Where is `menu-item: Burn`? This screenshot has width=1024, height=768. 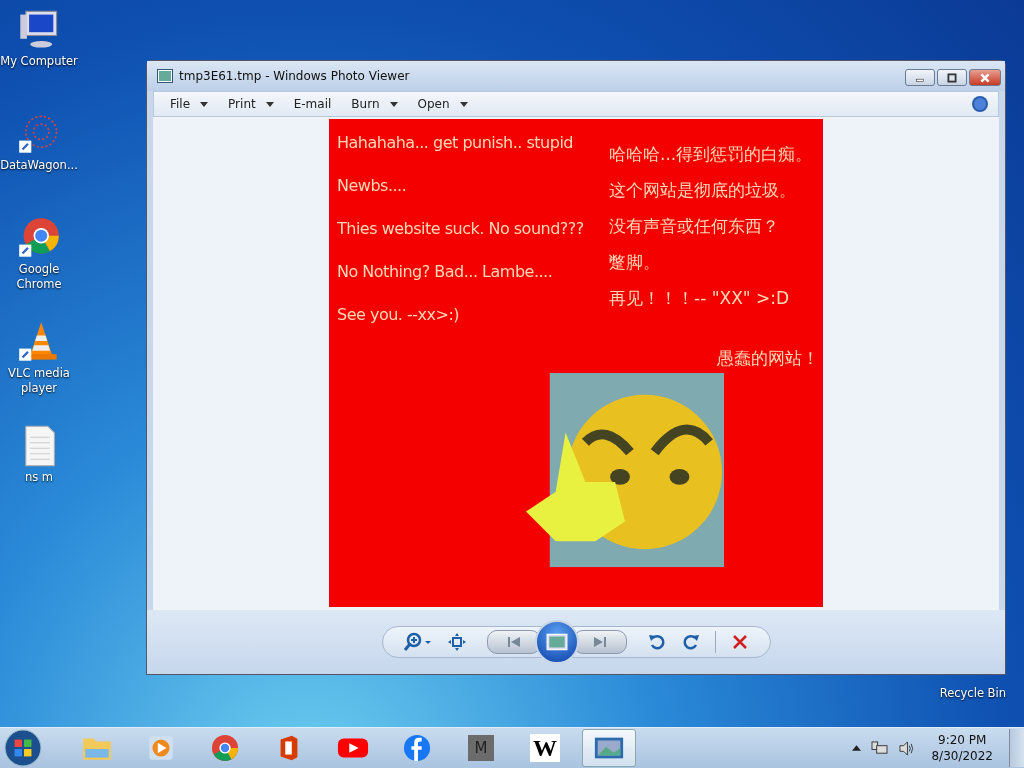 menu-item: Burn is located at coordinates (376, 104).